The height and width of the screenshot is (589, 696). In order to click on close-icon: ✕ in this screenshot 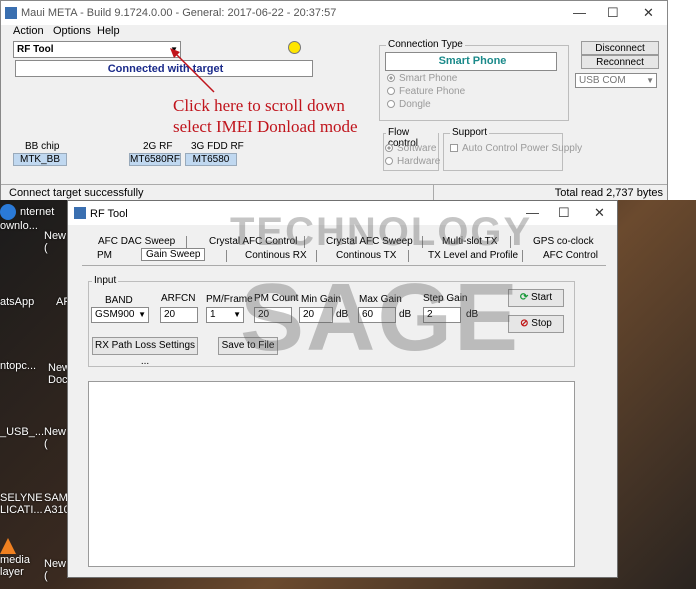, I will do `click(599, 213)`.